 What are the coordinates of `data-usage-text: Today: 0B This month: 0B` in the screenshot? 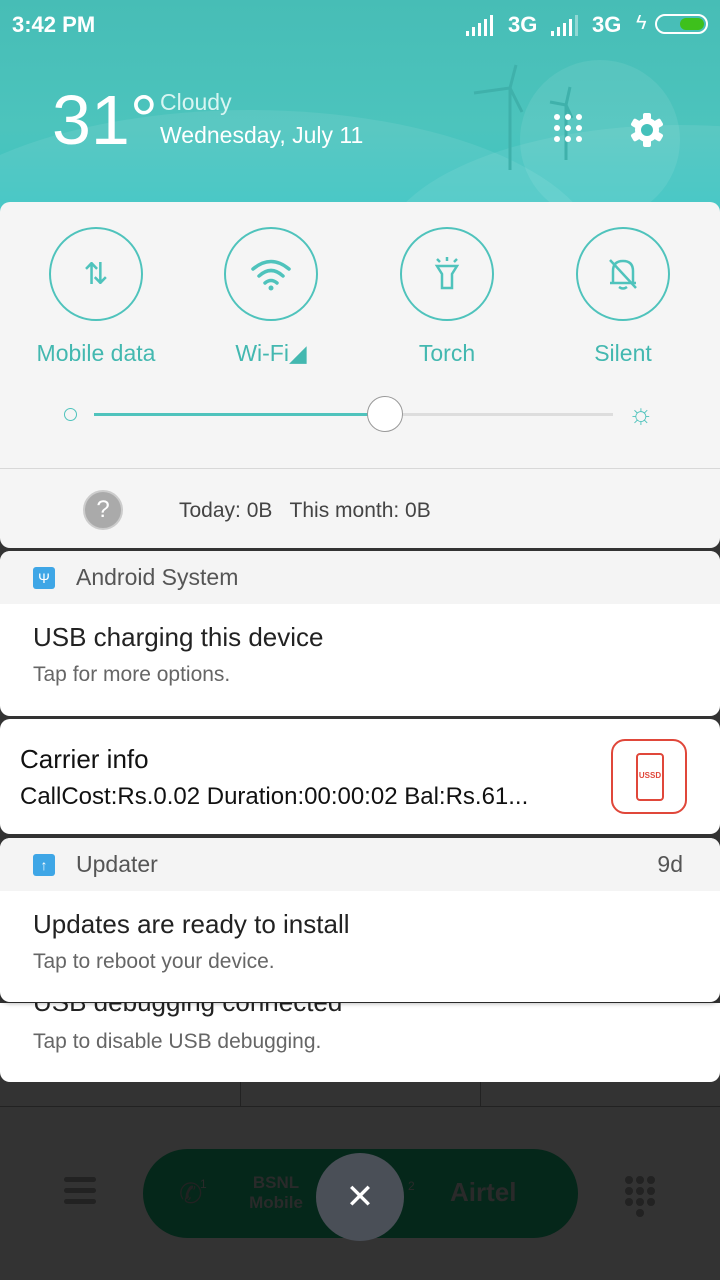 It's located at (305, 510).